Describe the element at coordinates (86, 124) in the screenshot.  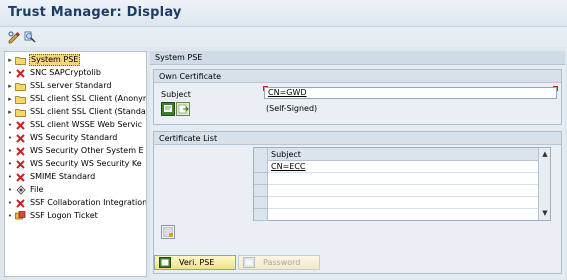
I see `tree-item-label: SSL client WSSE Web Servic` at that location.